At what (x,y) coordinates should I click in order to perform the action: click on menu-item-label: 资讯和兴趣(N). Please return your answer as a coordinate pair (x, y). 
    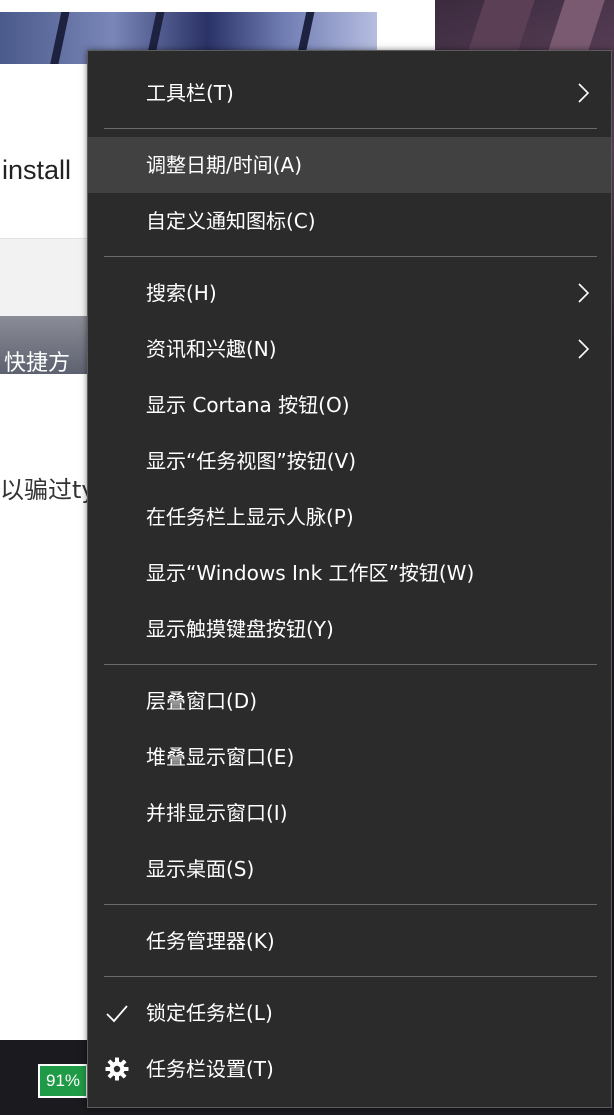
    Looking at the image, I should click on (211, 349).